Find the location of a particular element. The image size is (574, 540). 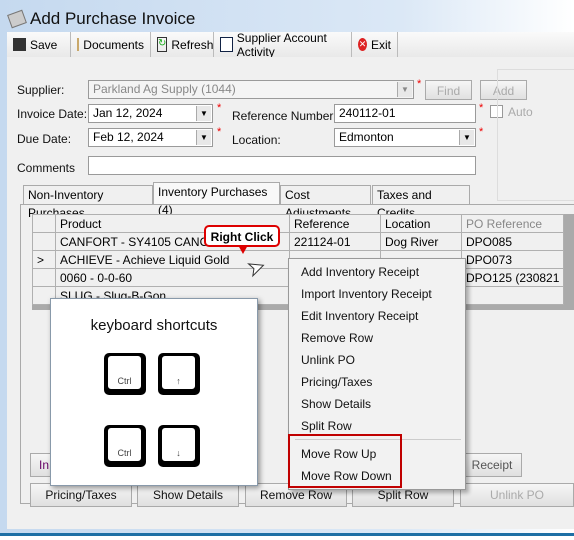

show-details-button: Show Details is located at coordinates (188, 495).